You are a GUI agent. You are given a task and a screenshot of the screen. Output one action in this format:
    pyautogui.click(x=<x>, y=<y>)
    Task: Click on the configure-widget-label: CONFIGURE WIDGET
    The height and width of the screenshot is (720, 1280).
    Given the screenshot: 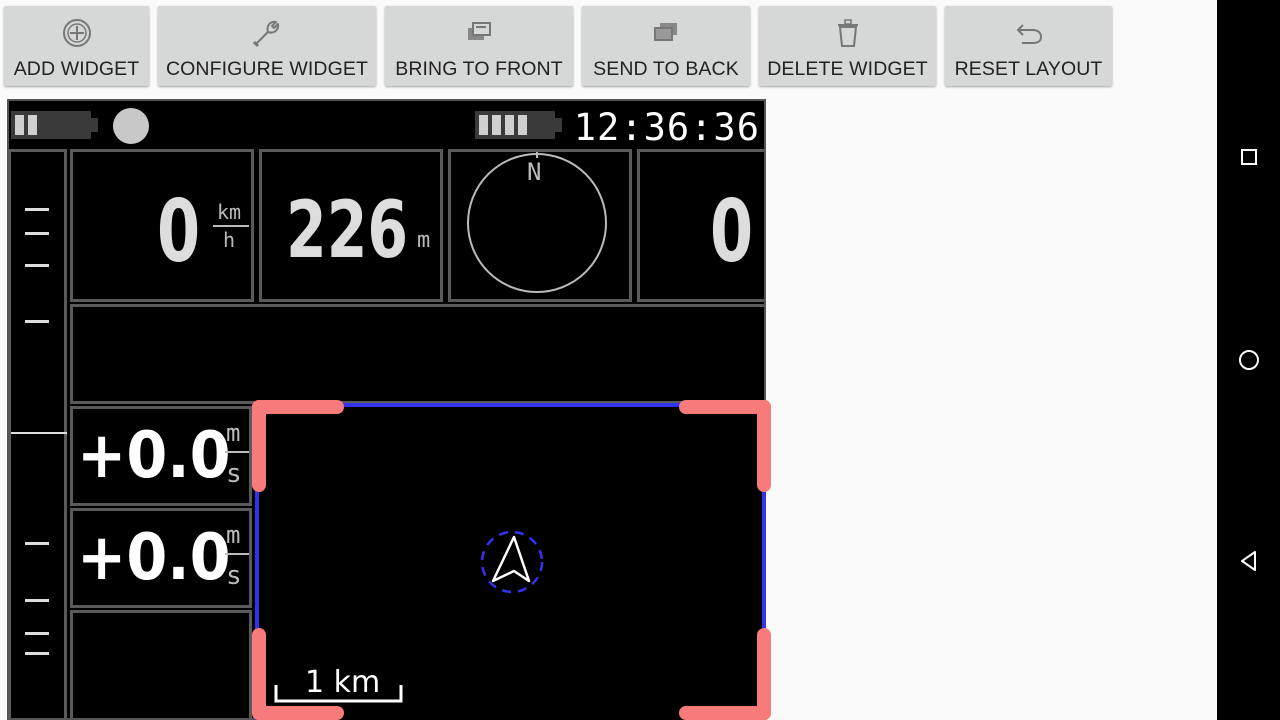 What is the action you would take?
    pyautogui.click(x=266, y=69)
    